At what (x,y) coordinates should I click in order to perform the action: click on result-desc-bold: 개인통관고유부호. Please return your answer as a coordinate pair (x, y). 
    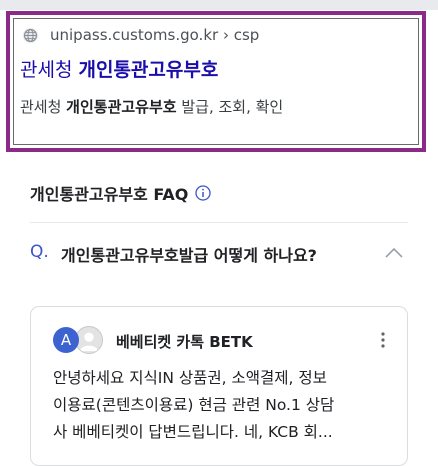
    Looking at the image, I should click on (121, 107).